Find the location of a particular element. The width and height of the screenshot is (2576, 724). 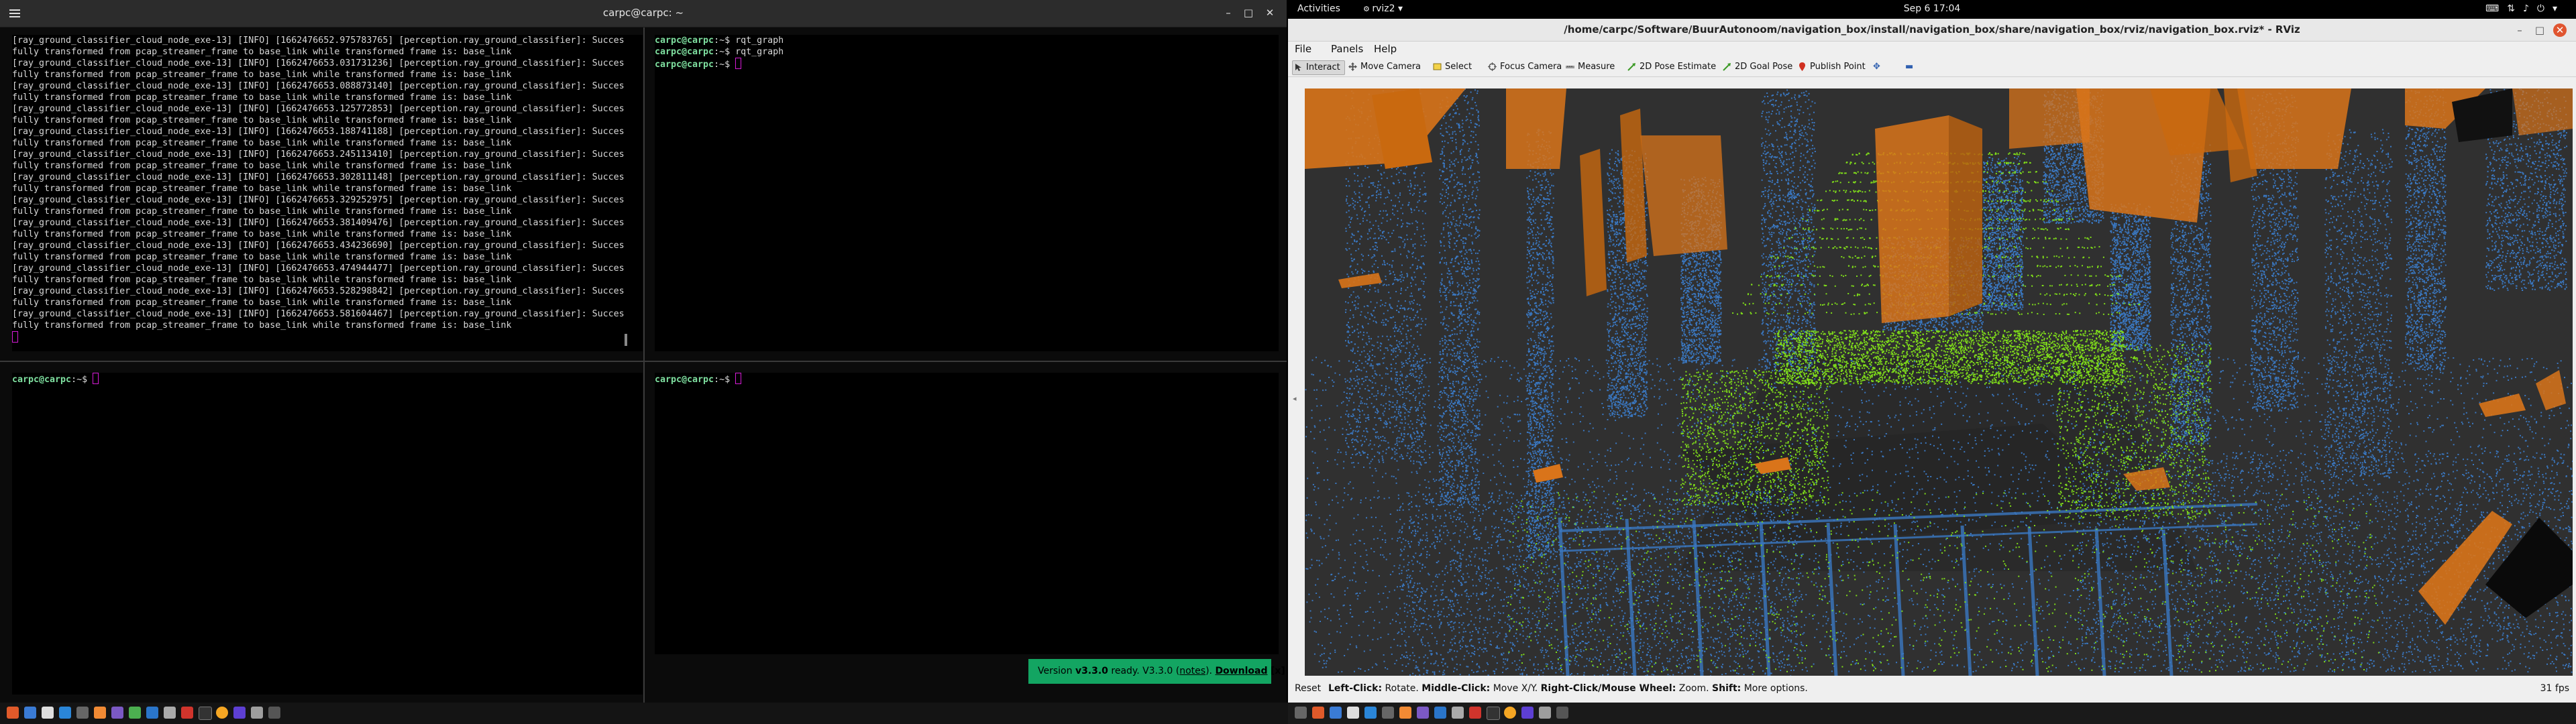

menu-help: Help is located at coordinates (1385, 49).